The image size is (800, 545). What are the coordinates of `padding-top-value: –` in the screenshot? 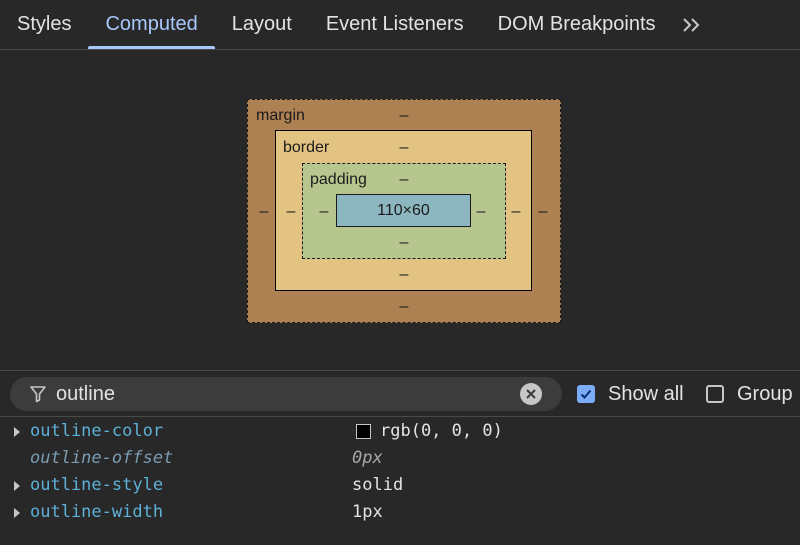 It's located at (404, 180).